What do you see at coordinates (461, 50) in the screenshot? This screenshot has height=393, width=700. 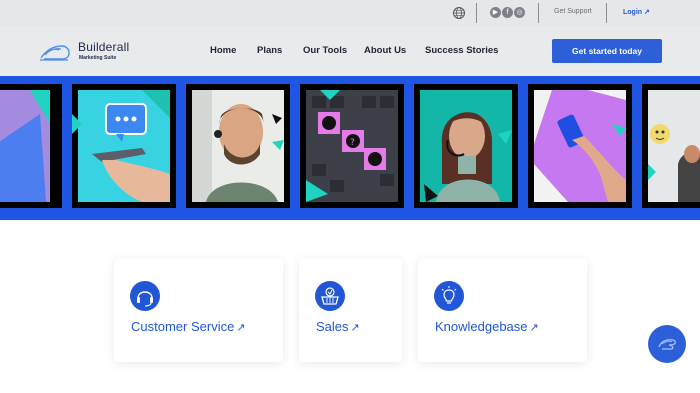 I see `nav-success-stories: Success Stories` at bounding box center [461, 50].